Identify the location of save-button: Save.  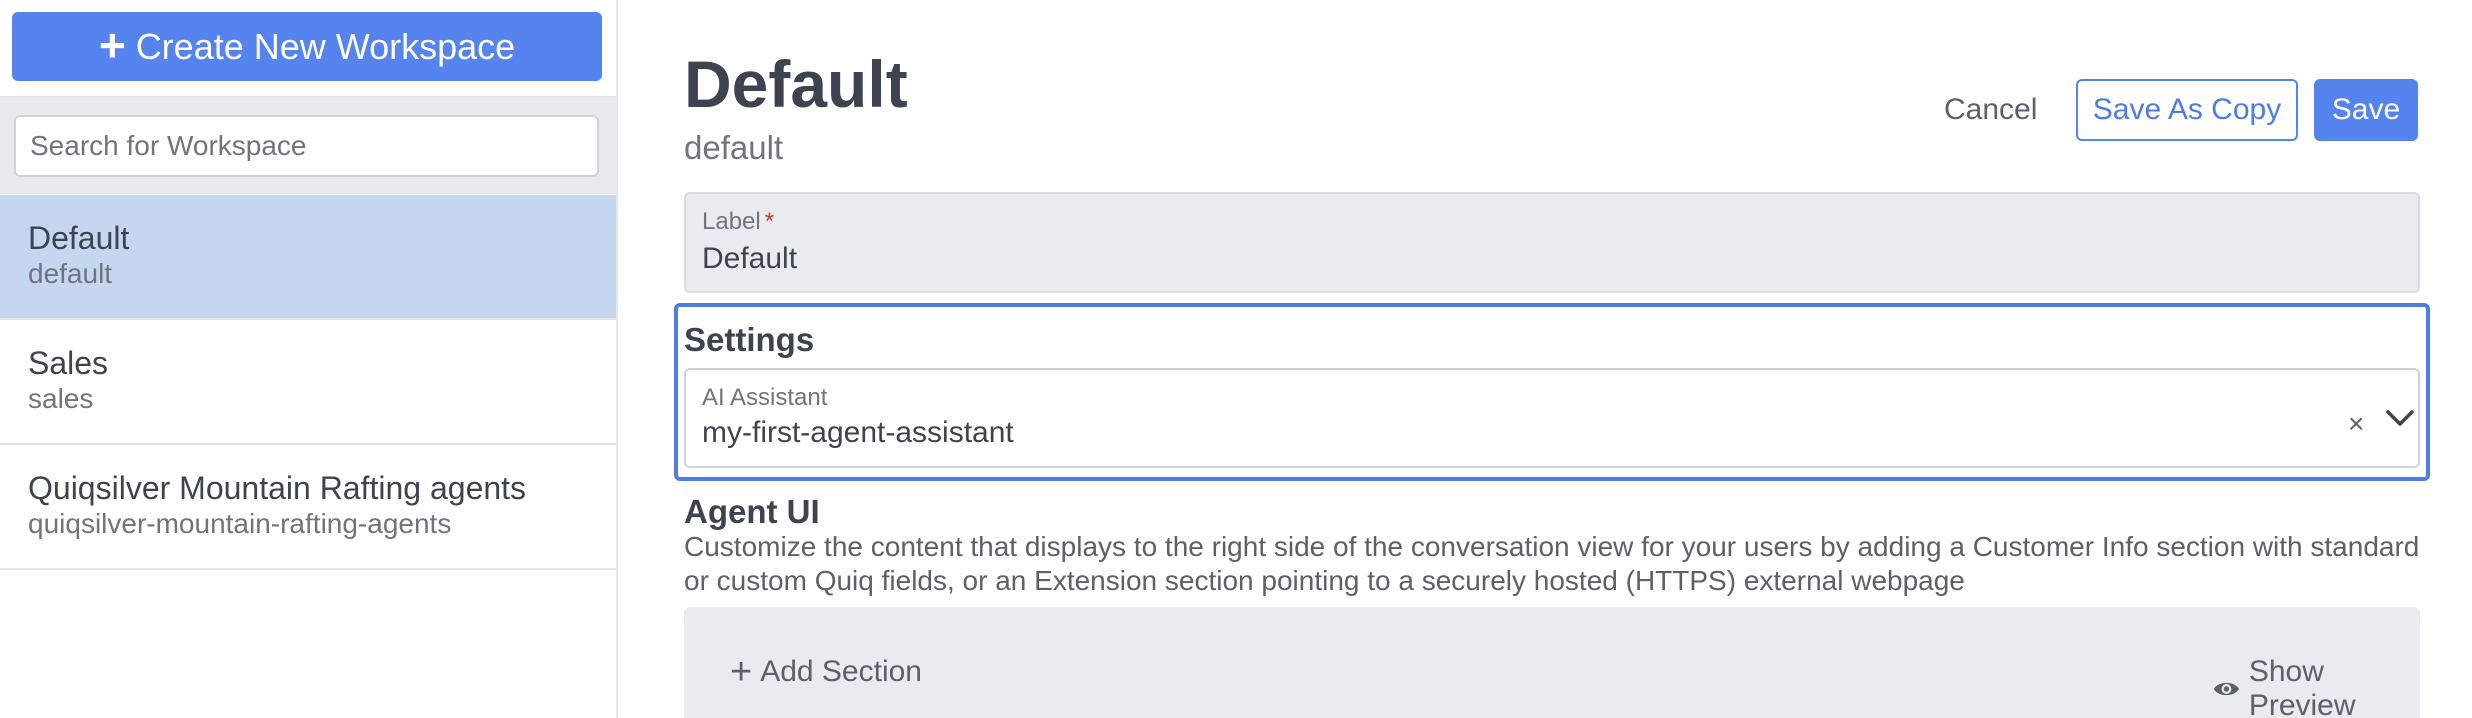
(2366, 110).